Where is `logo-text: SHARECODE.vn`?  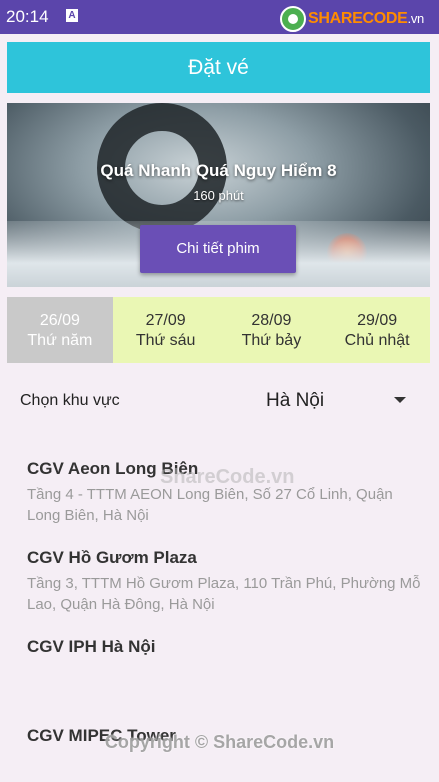 logo-text: SHARECODE.vn is located at coordinates (366, 18).